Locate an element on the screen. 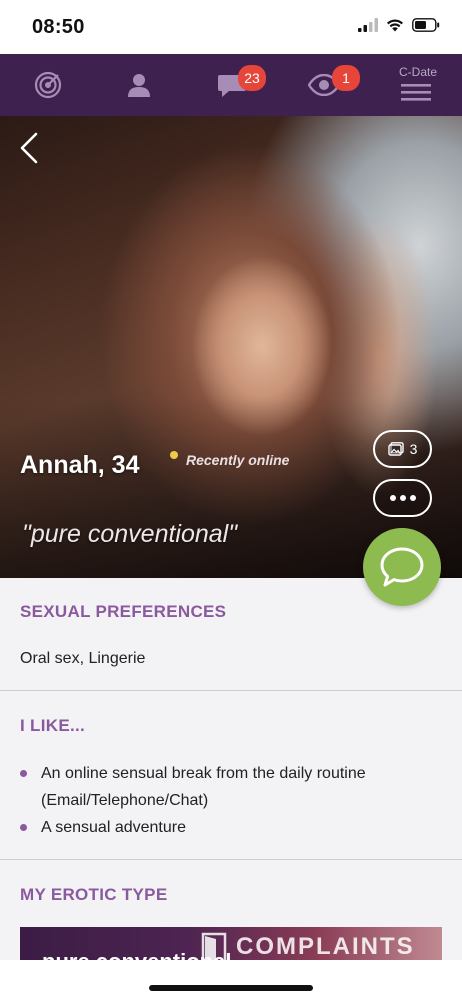 This screenshot has width=462, height=1000. battery-icon is located at coordinates (426, 25).